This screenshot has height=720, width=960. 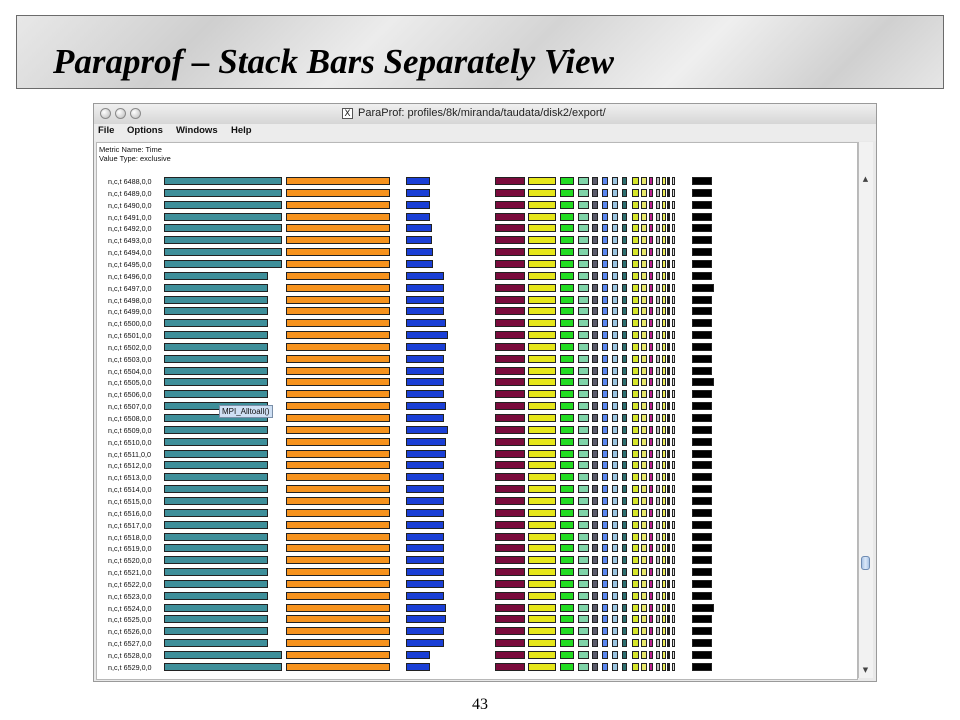 What do you see at coordinates (197, 130) in the screenshot?
I see `menu-windows: Windows` at bounding box center [197, 130].